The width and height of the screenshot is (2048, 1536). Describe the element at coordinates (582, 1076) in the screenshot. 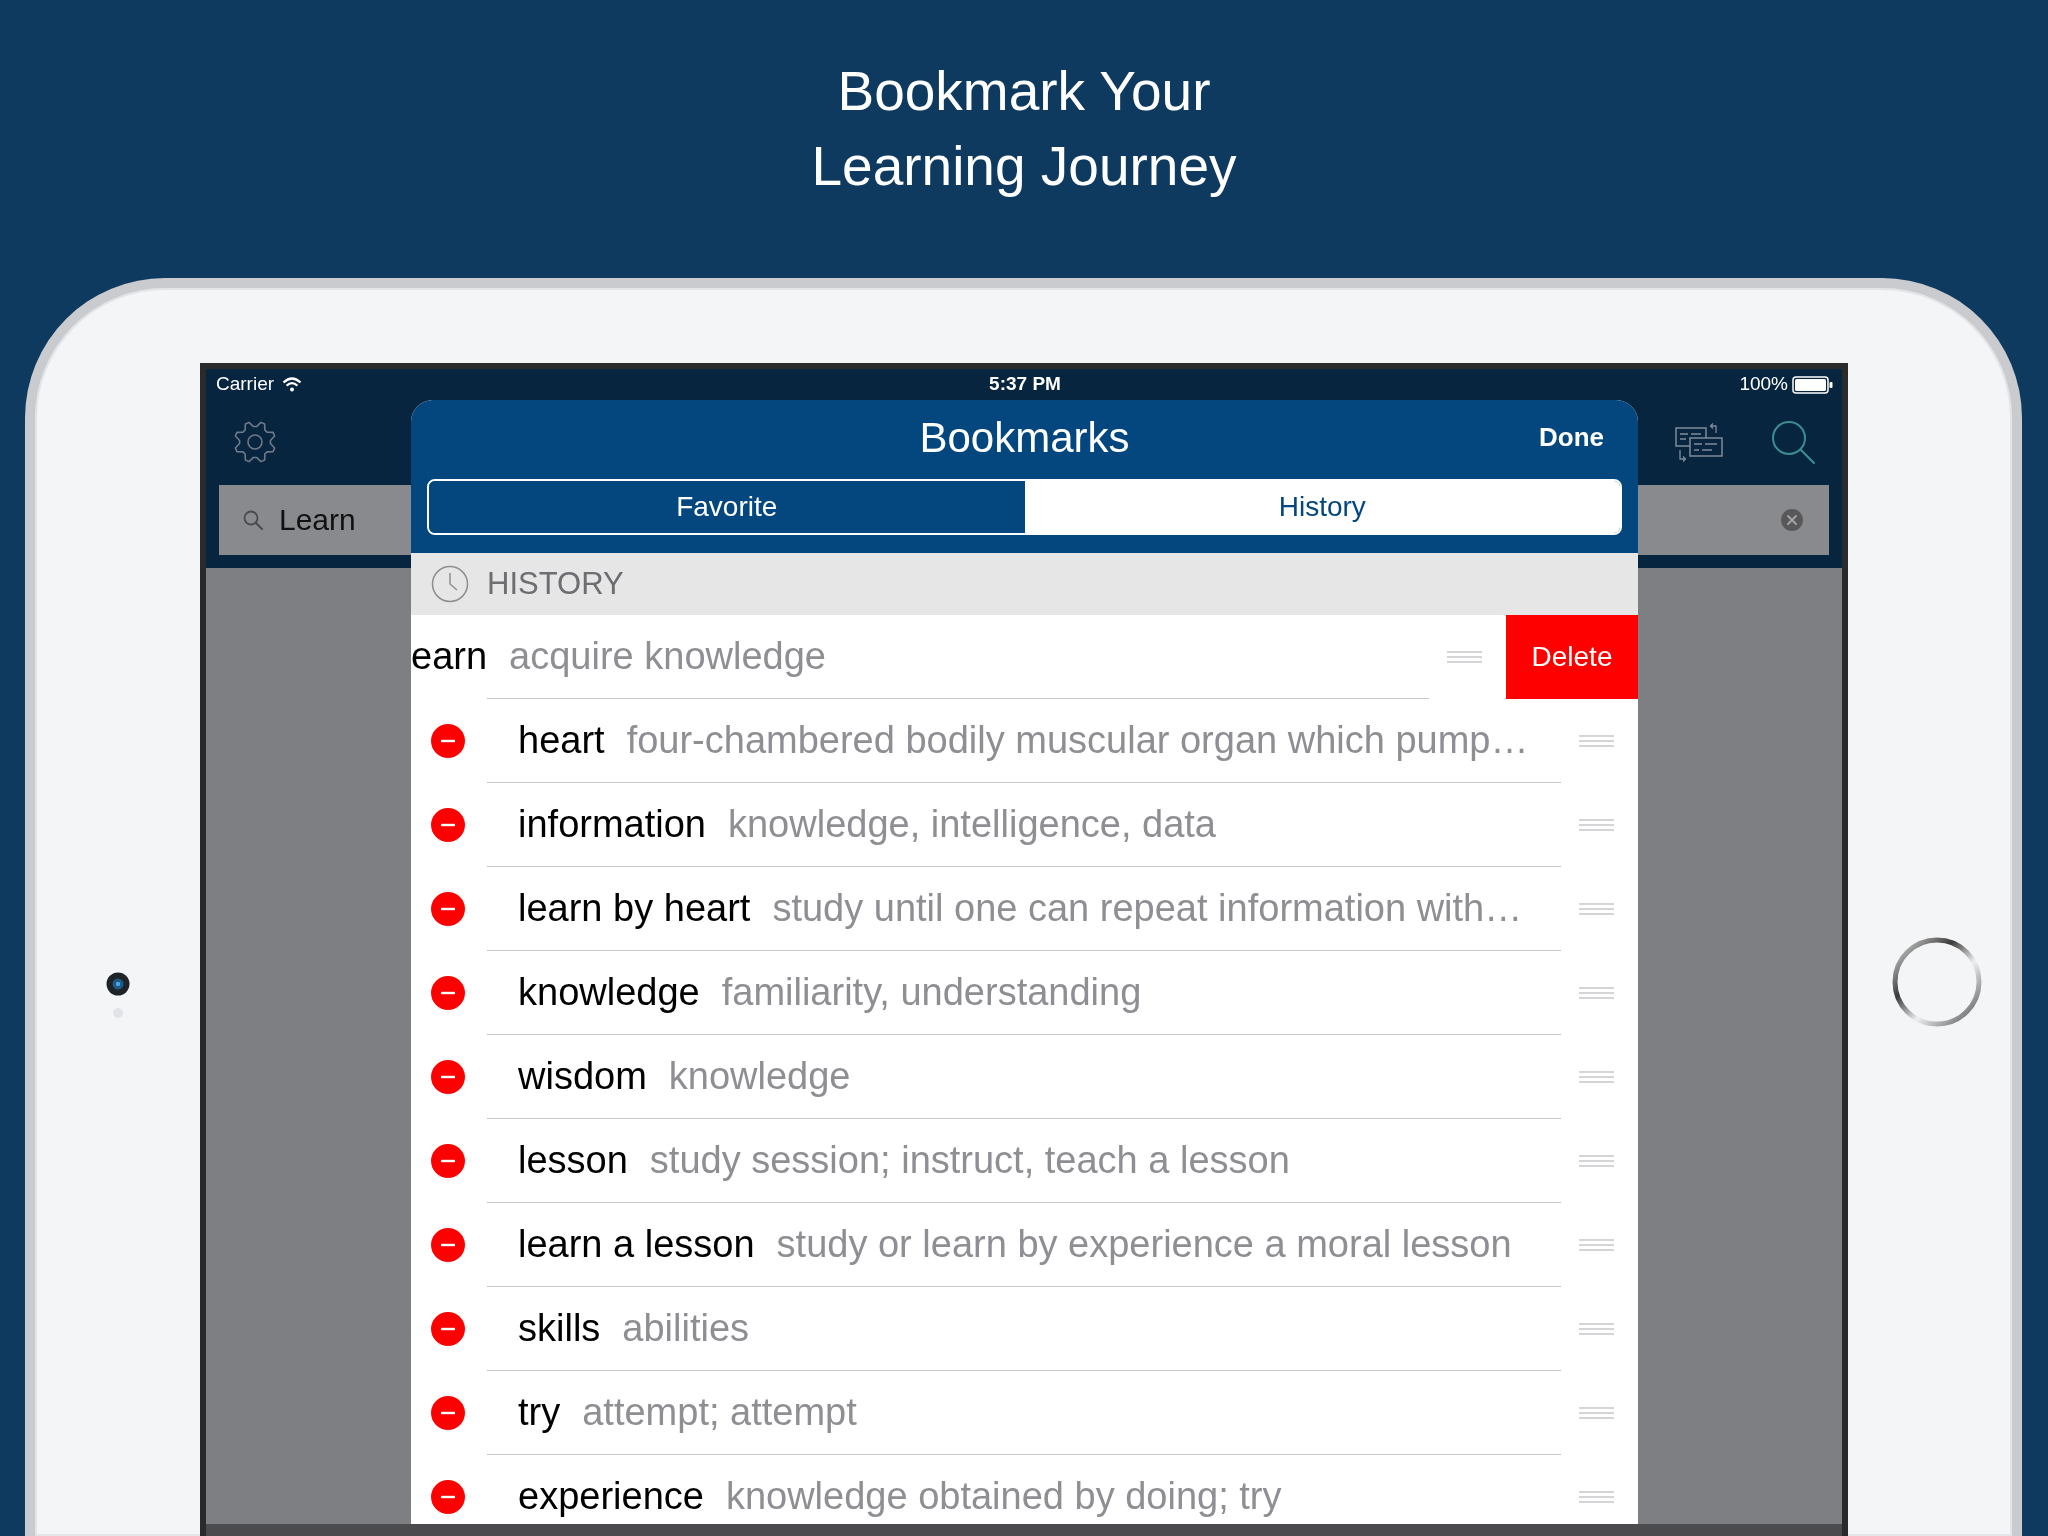

I see `bookmark-word: wisdom` at that location.